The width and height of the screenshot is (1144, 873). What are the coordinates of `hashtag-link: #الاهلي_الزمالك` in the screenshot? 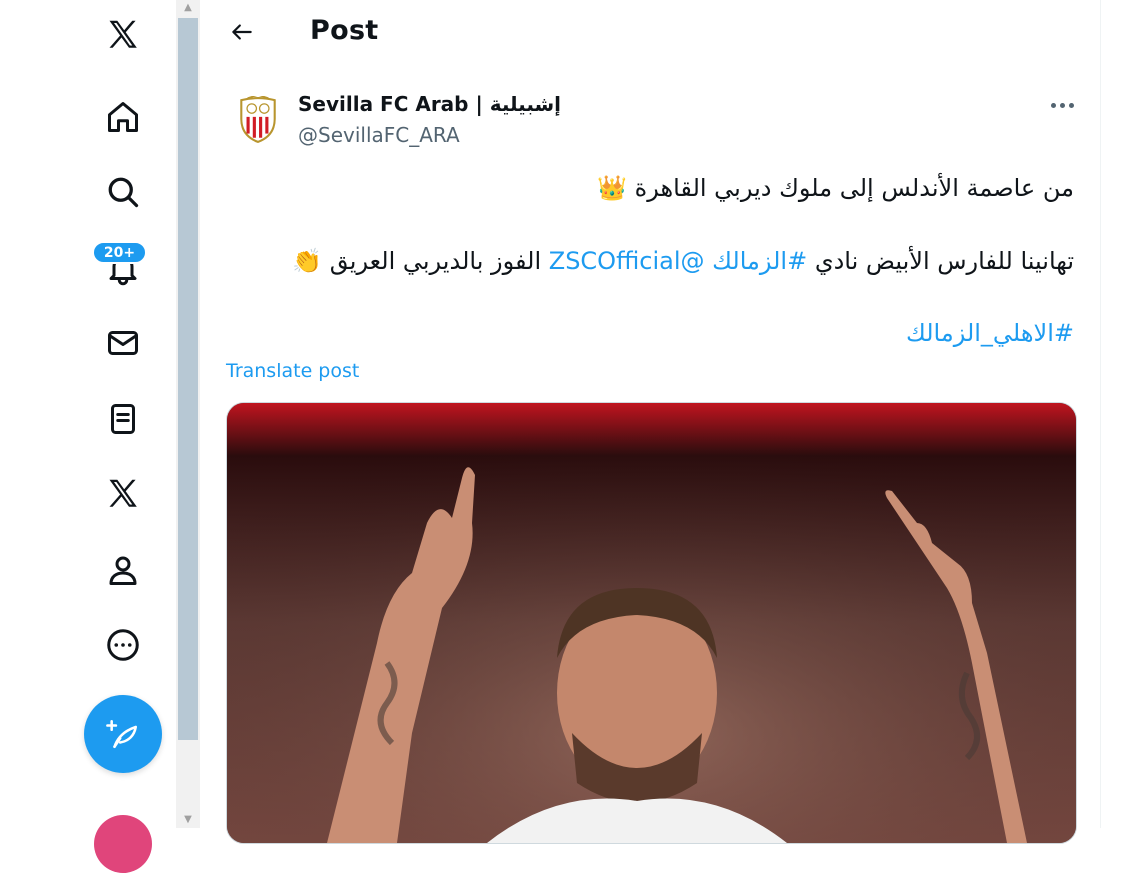 It's located at (990, 333).